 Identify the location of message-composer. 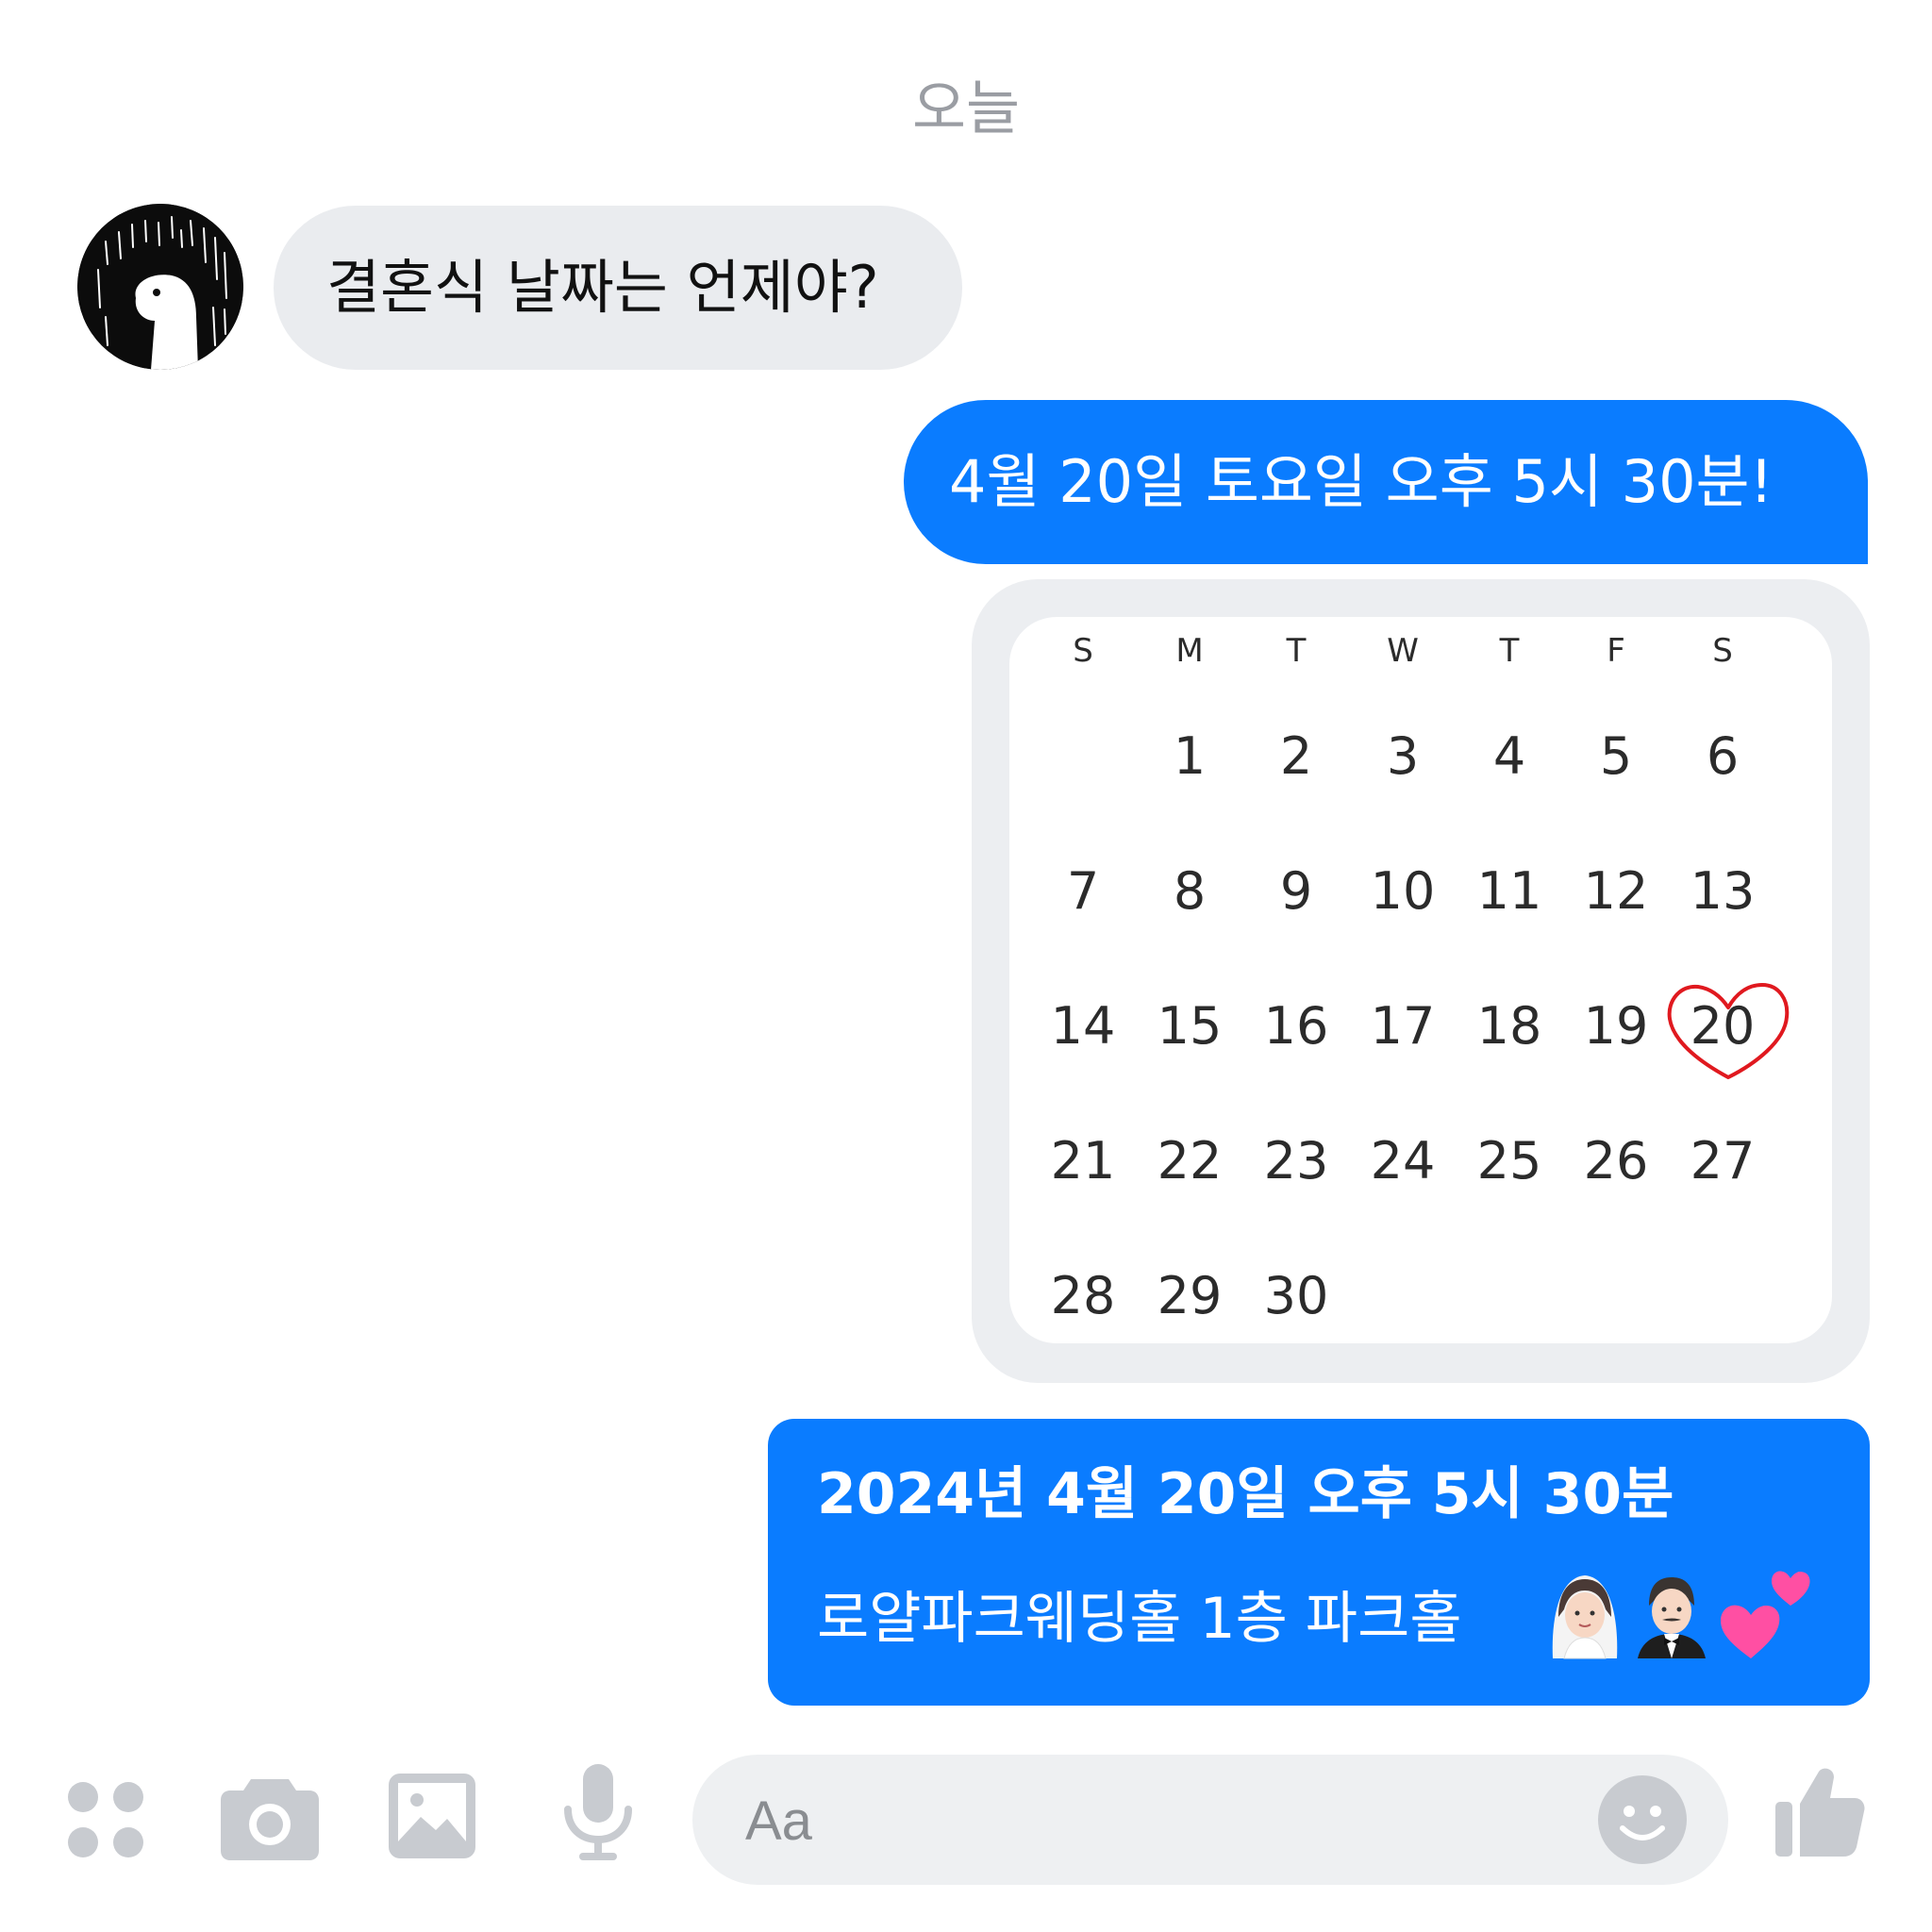
(1210, 1821).